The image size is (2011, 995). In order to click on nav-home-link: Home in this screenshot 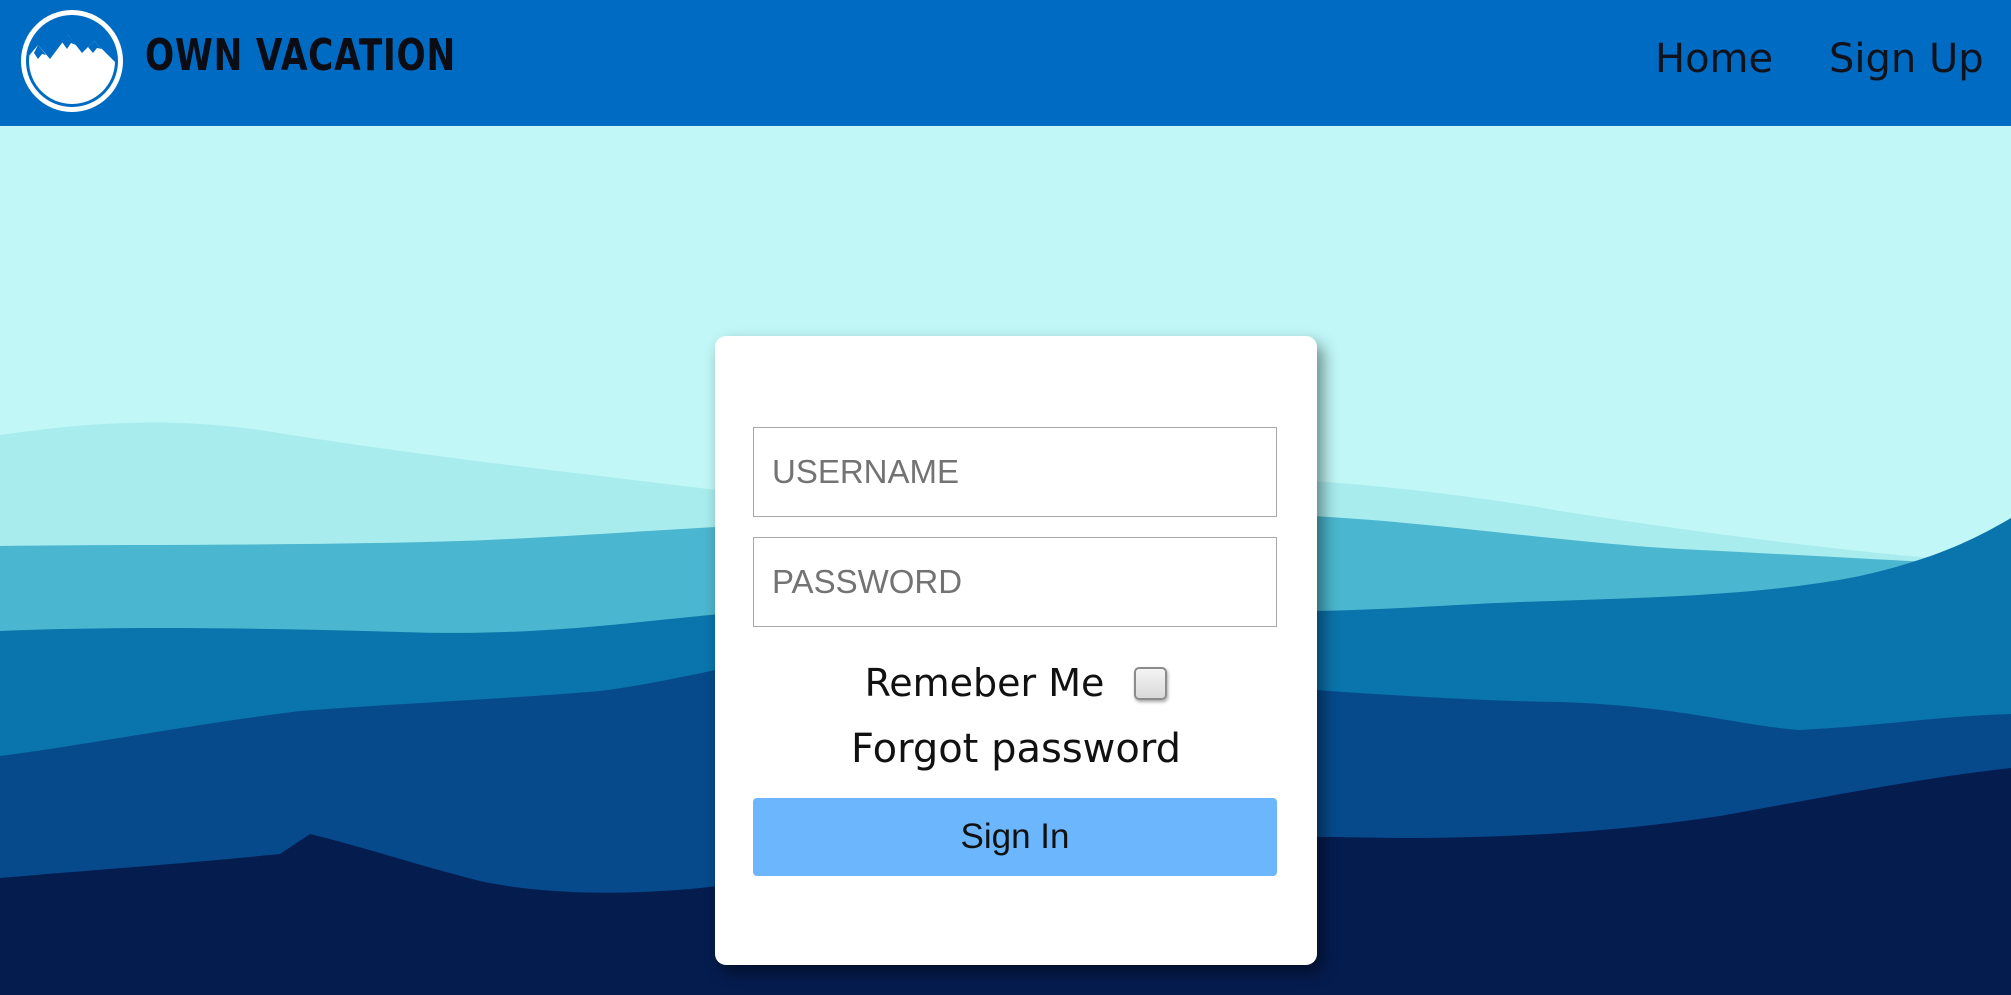, I will do `click(1714, 59)`.